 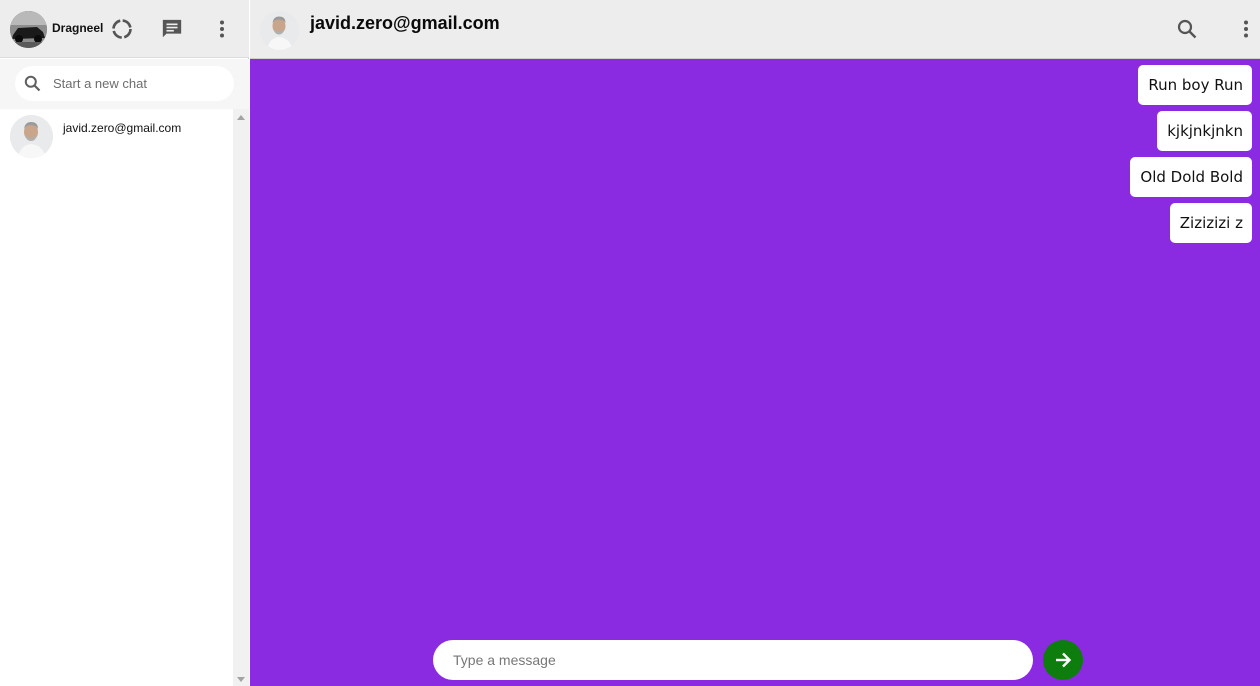 What do you see at coordinates (1195, 85) in the screenshot?
I see `message-bubble: Run boy Run` at bounding box center [1195, 85].